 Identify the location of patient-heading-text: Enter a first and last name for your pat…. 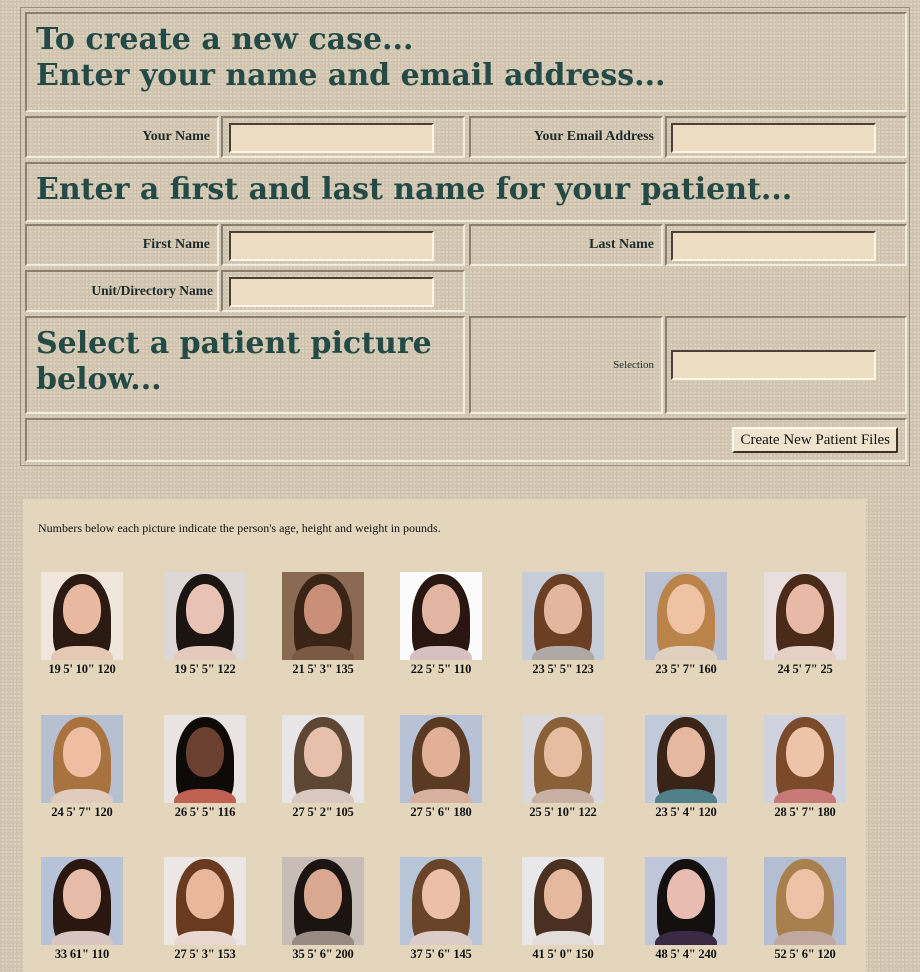
(414, 189).